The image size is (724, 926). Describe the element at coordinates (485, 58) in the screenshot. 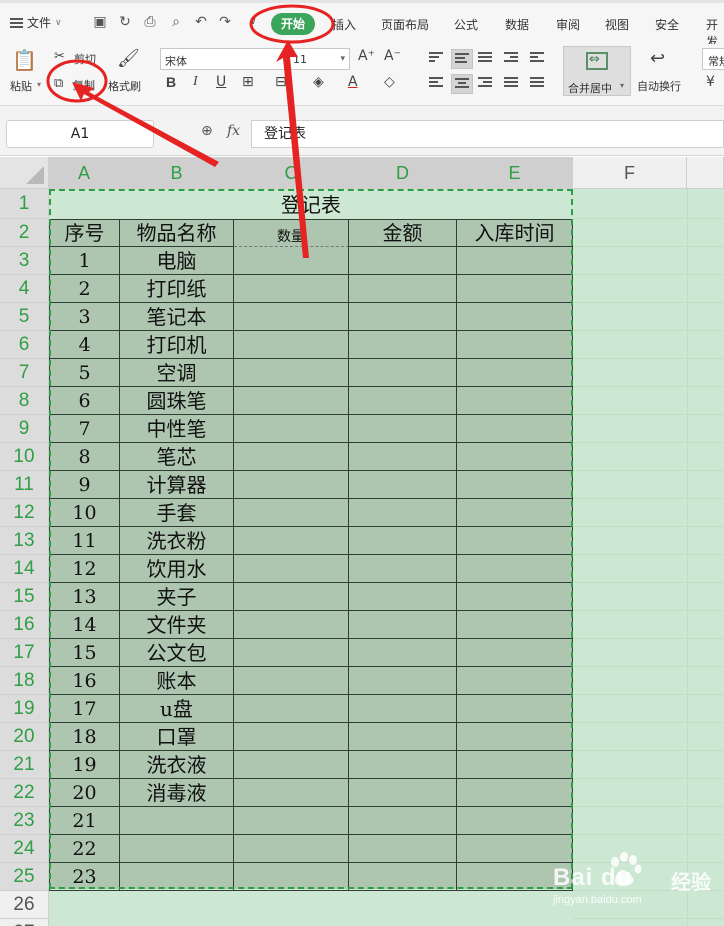

I see `align-bottom-icon` at that location.